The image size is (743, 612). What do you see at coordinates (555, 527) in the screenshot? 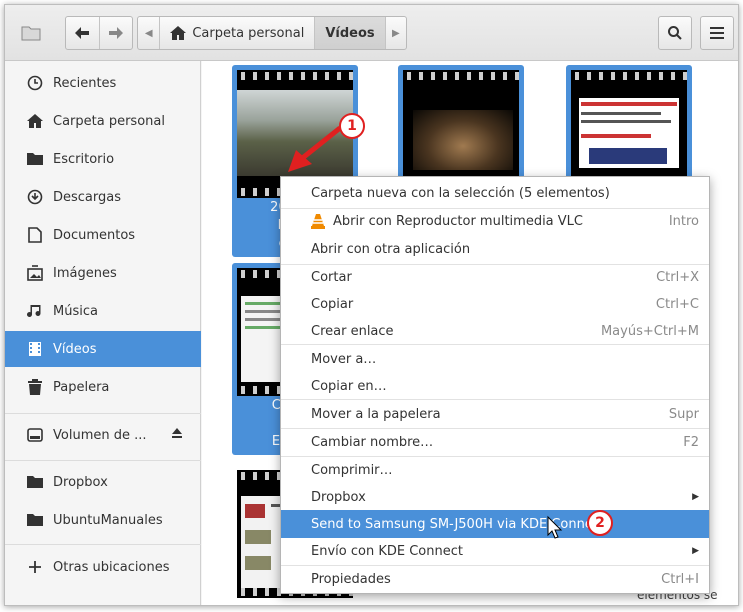
I see `mouse-cursor-icon` at bounding box center [555, 527].